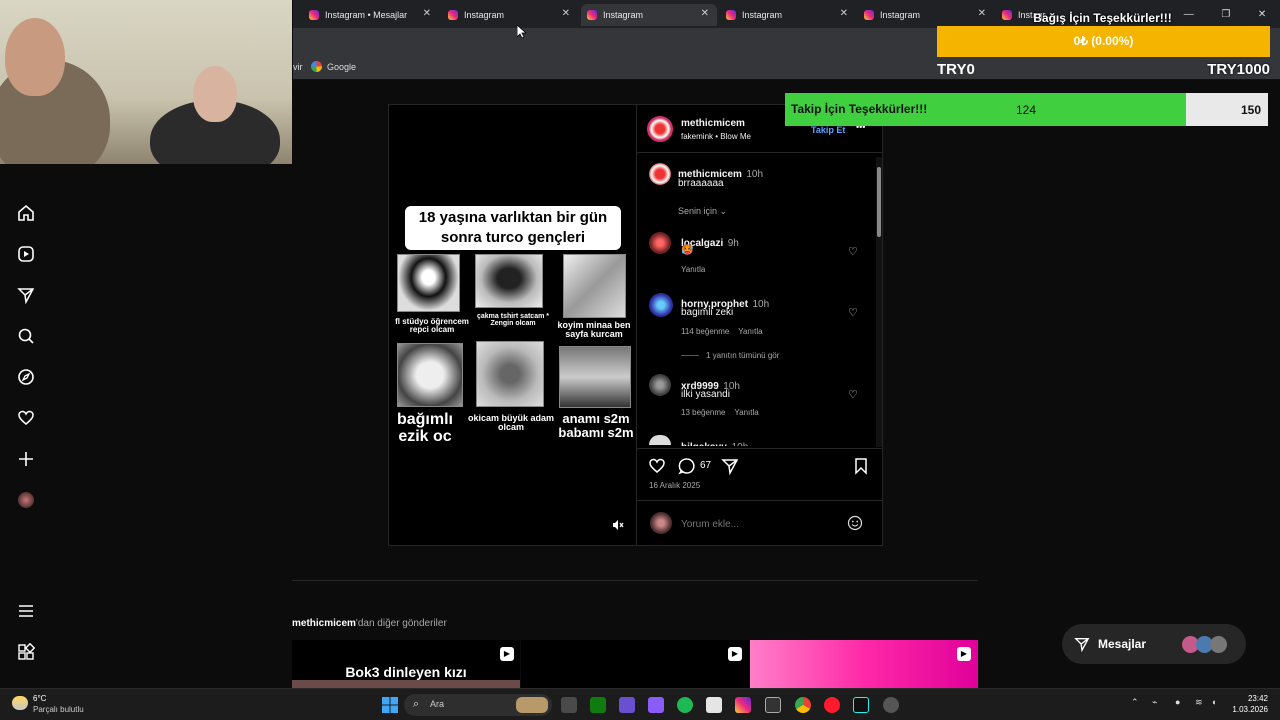 Image resolution: width=1280 pixels, height=720 pixels. I want to click on store-icon, so click(714, 705).